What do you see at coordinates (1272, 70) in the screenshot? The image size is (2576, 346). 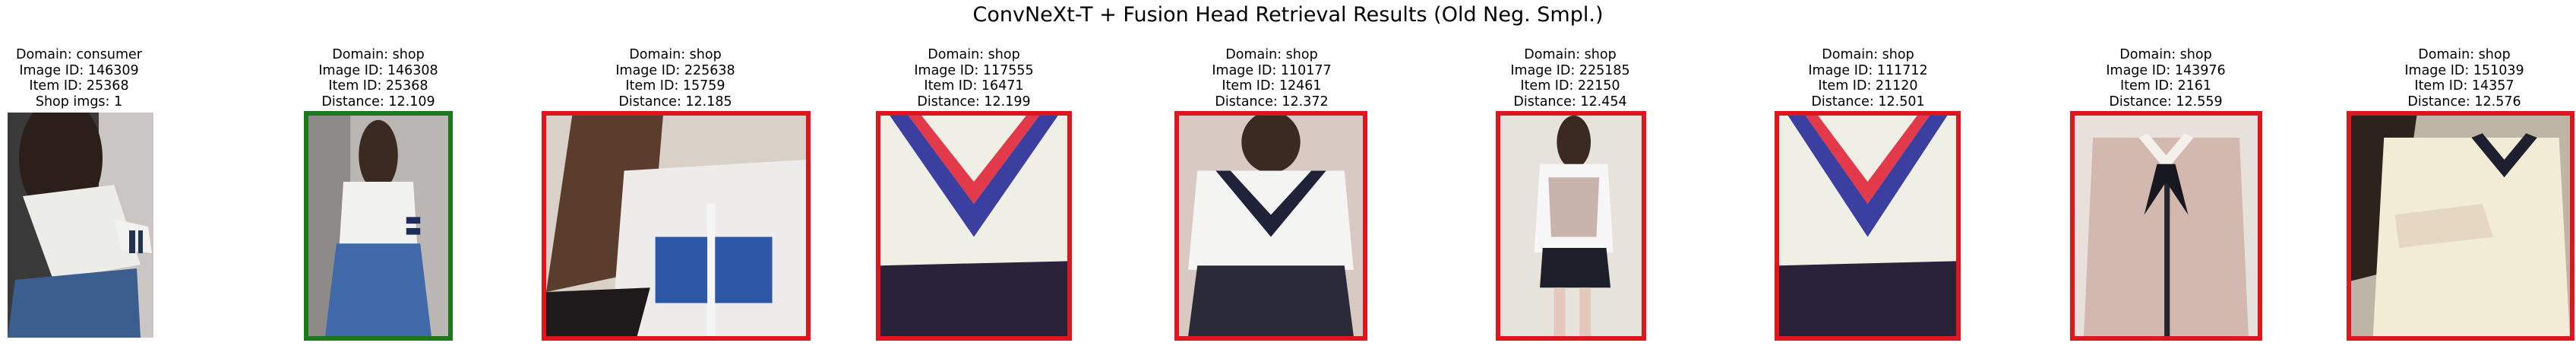 I see `result-image-id: Image ID: 110177` at bounding box center [1272, 70].